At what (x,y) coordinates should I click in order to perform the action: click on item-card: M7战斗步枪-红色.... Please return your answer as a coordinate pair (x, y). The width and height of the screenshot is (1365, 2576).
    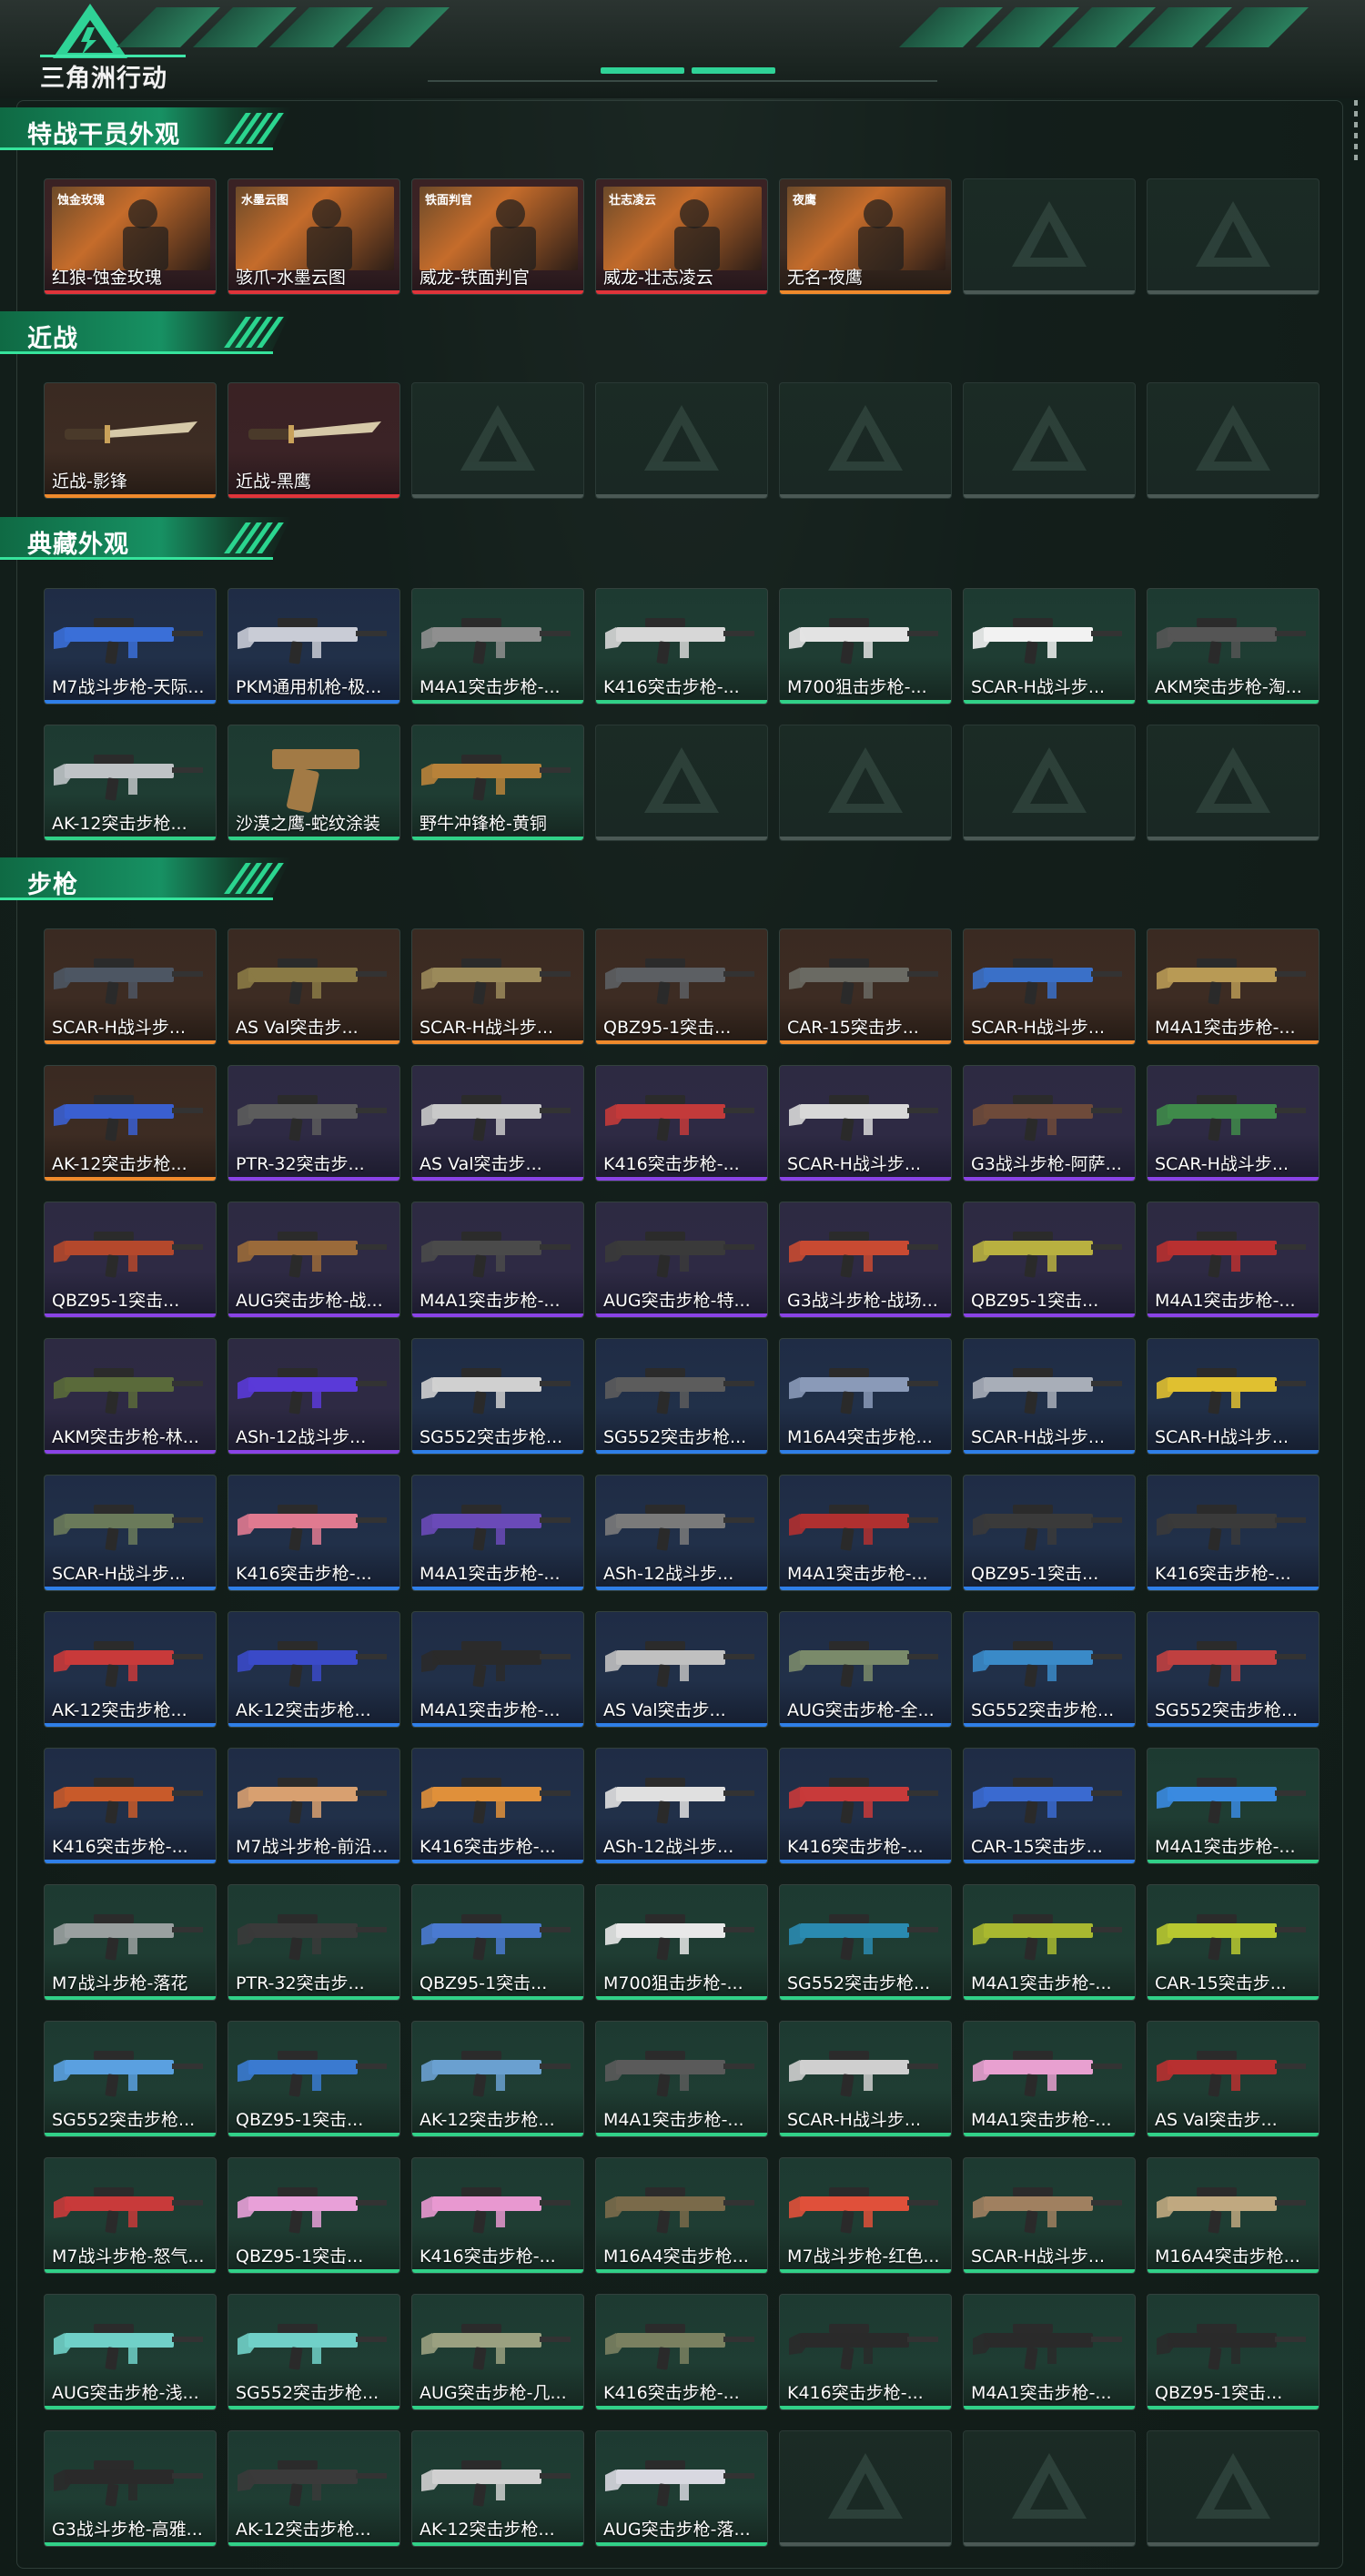
    Looking at the image, I should click on (866, 2215).